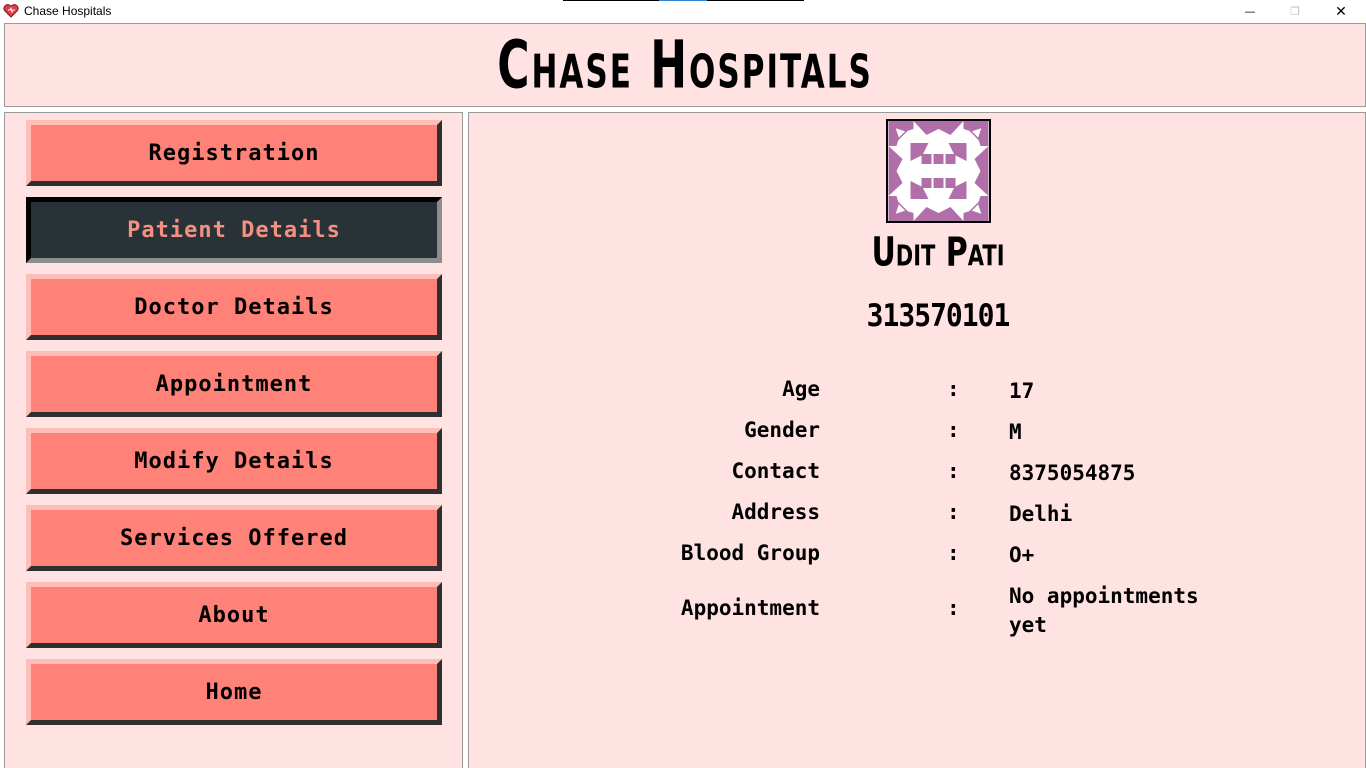  I want to click on patient-name: Udit Pati, so click(938, 252).